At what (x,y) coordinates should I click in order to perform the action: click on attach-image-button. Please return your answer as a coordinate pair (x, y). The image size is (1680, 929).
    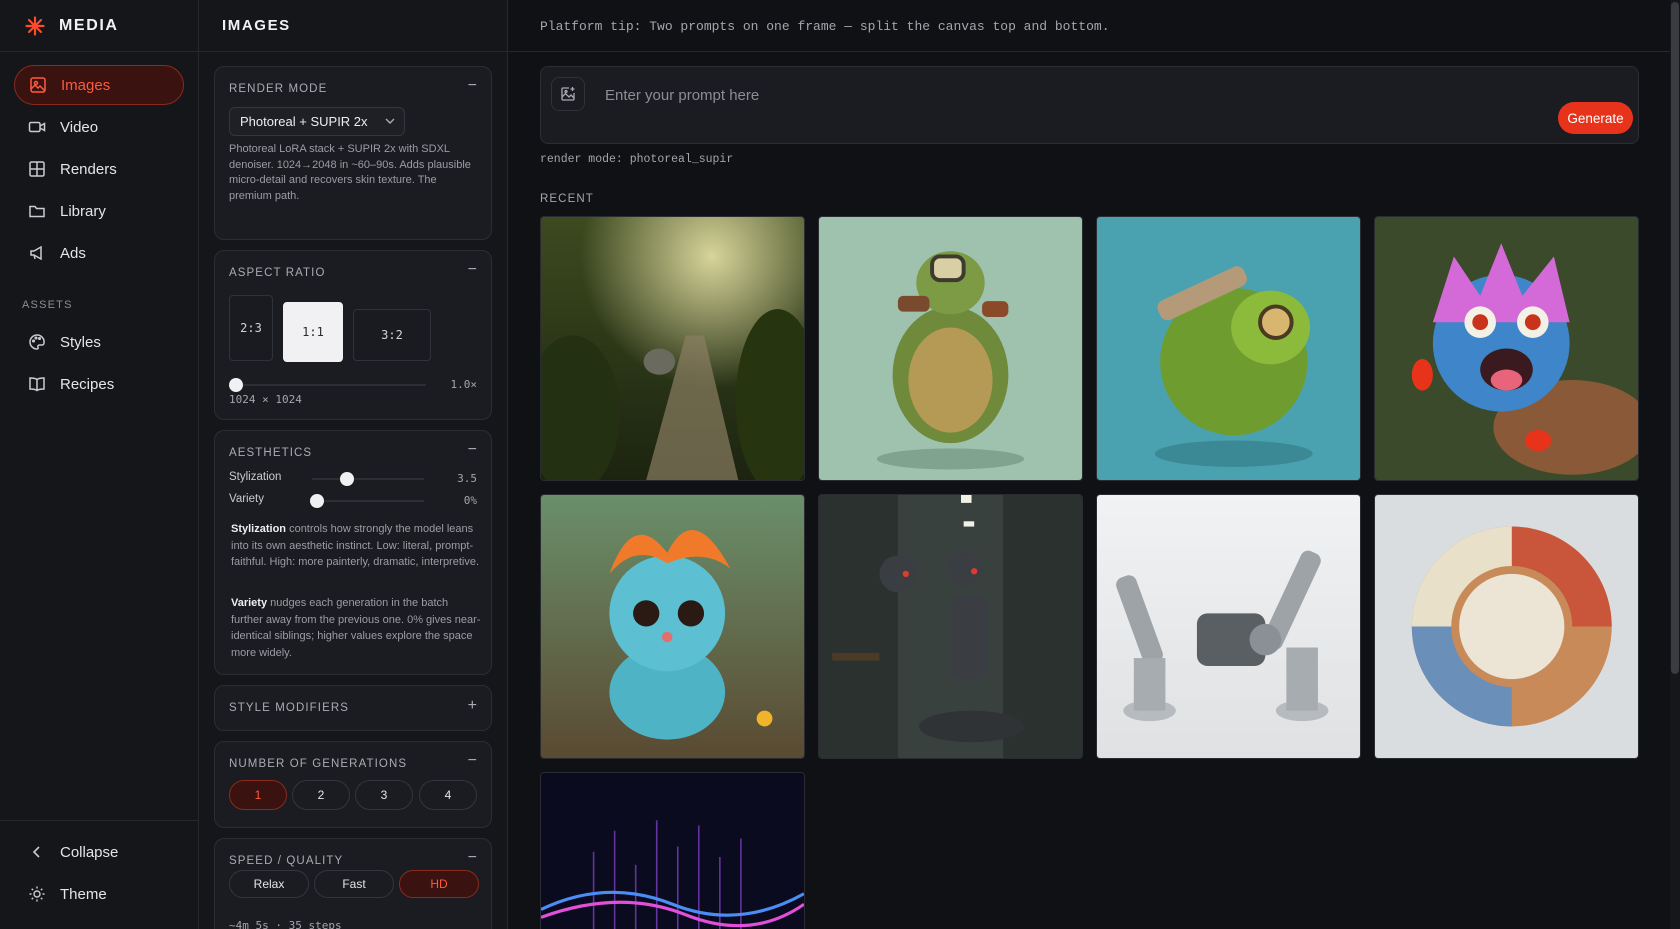
    Looking at the image, I should click on (568, 94).